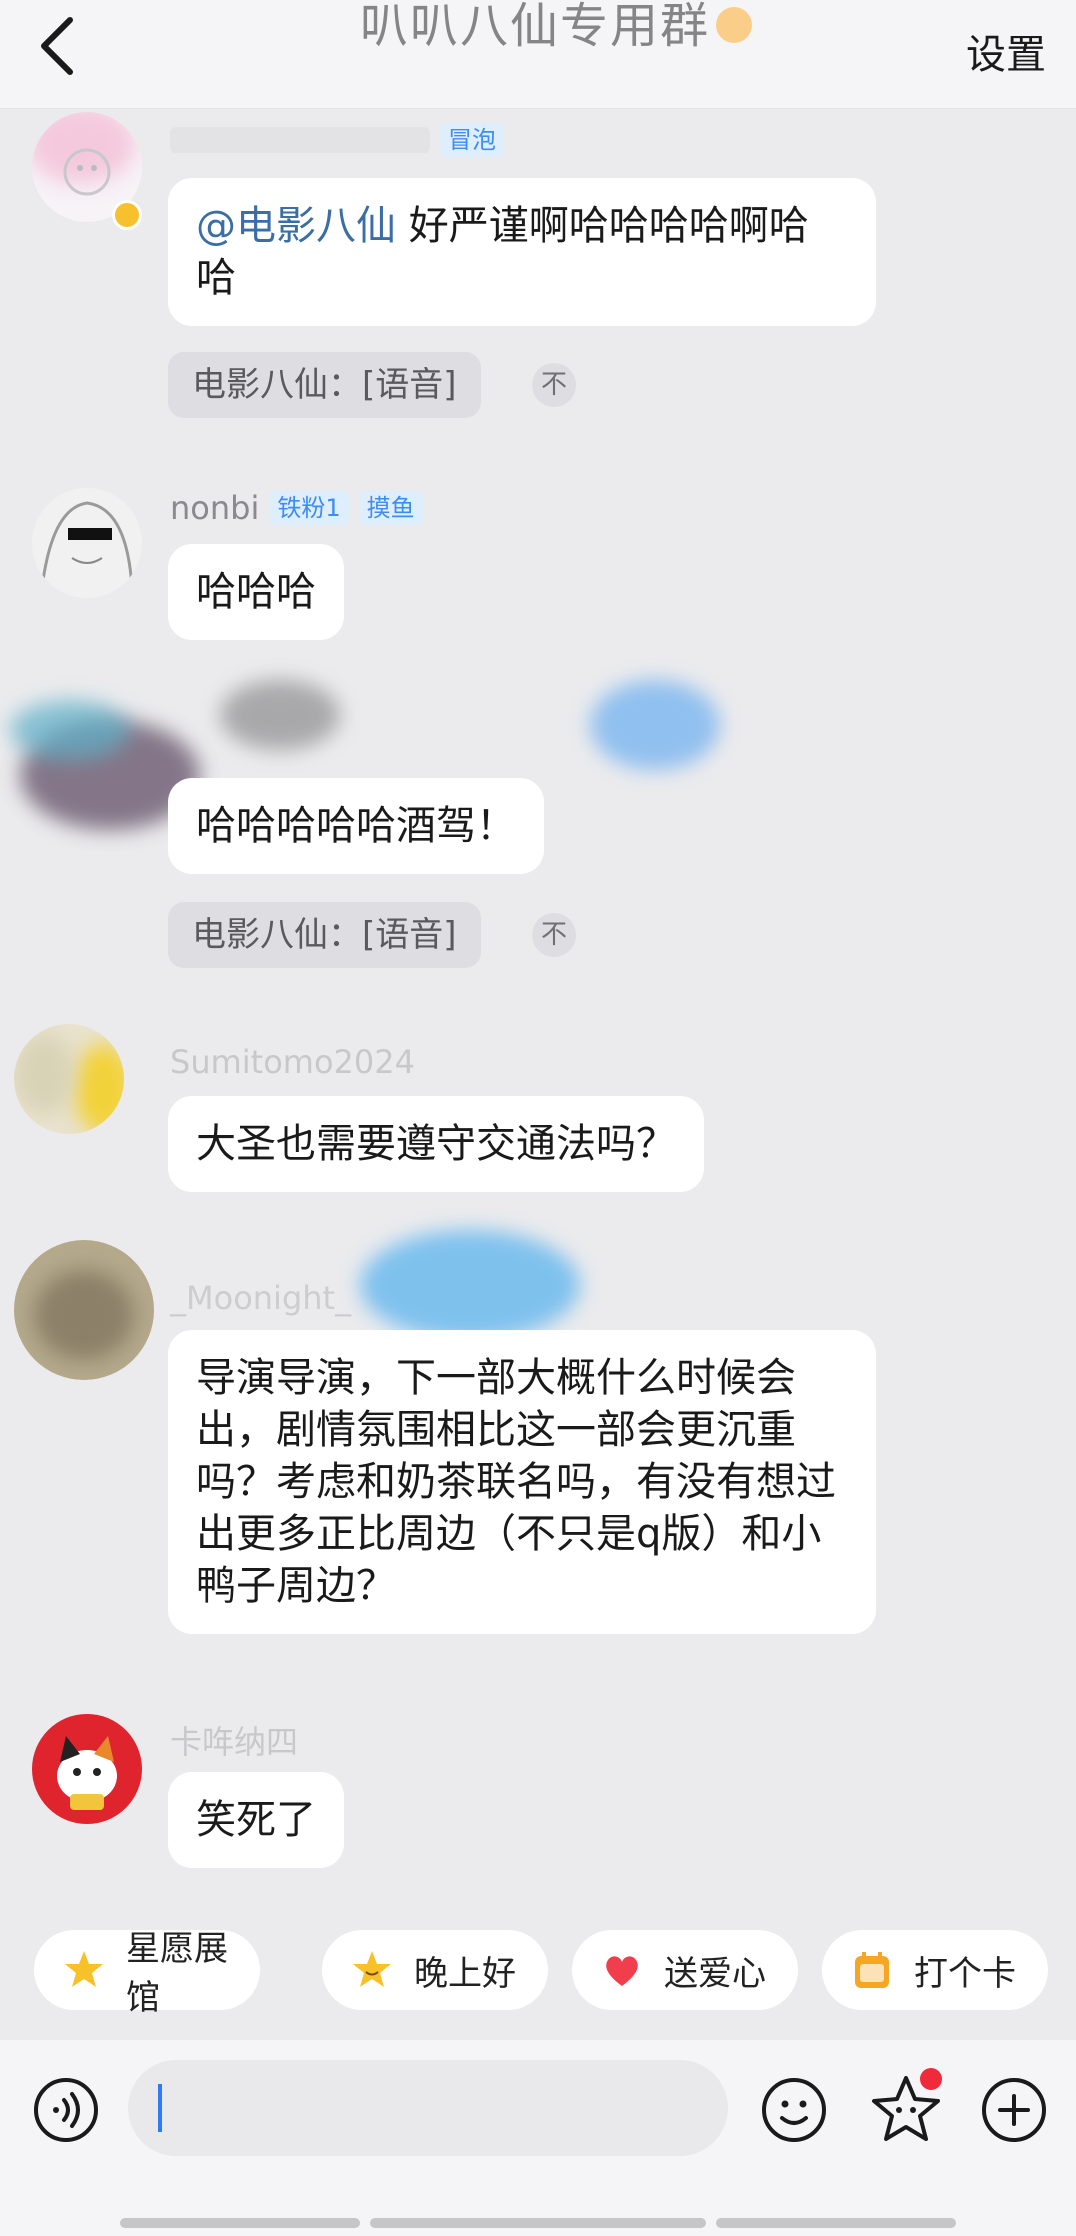  Describe the element at coordinates (872, 1970) in the screenshot. I see `calendar-icon` at that location.